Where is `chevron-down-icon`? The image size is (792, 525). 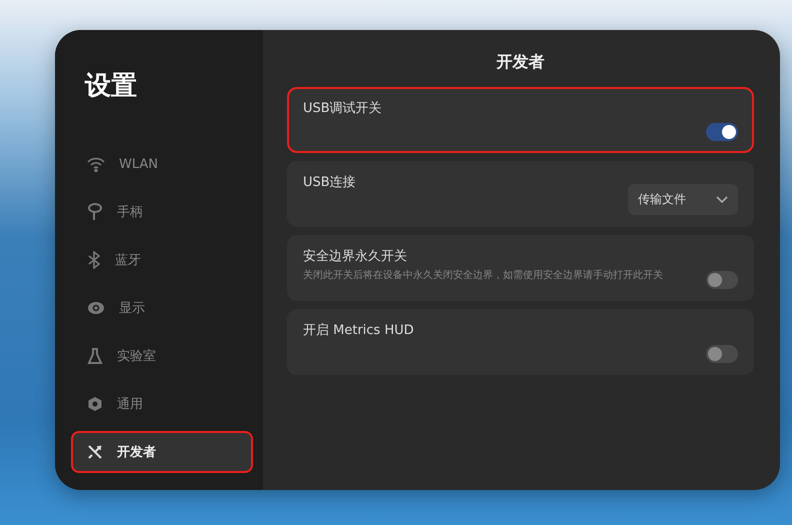 chevron-down-icon is located at coordinates (722, 200).